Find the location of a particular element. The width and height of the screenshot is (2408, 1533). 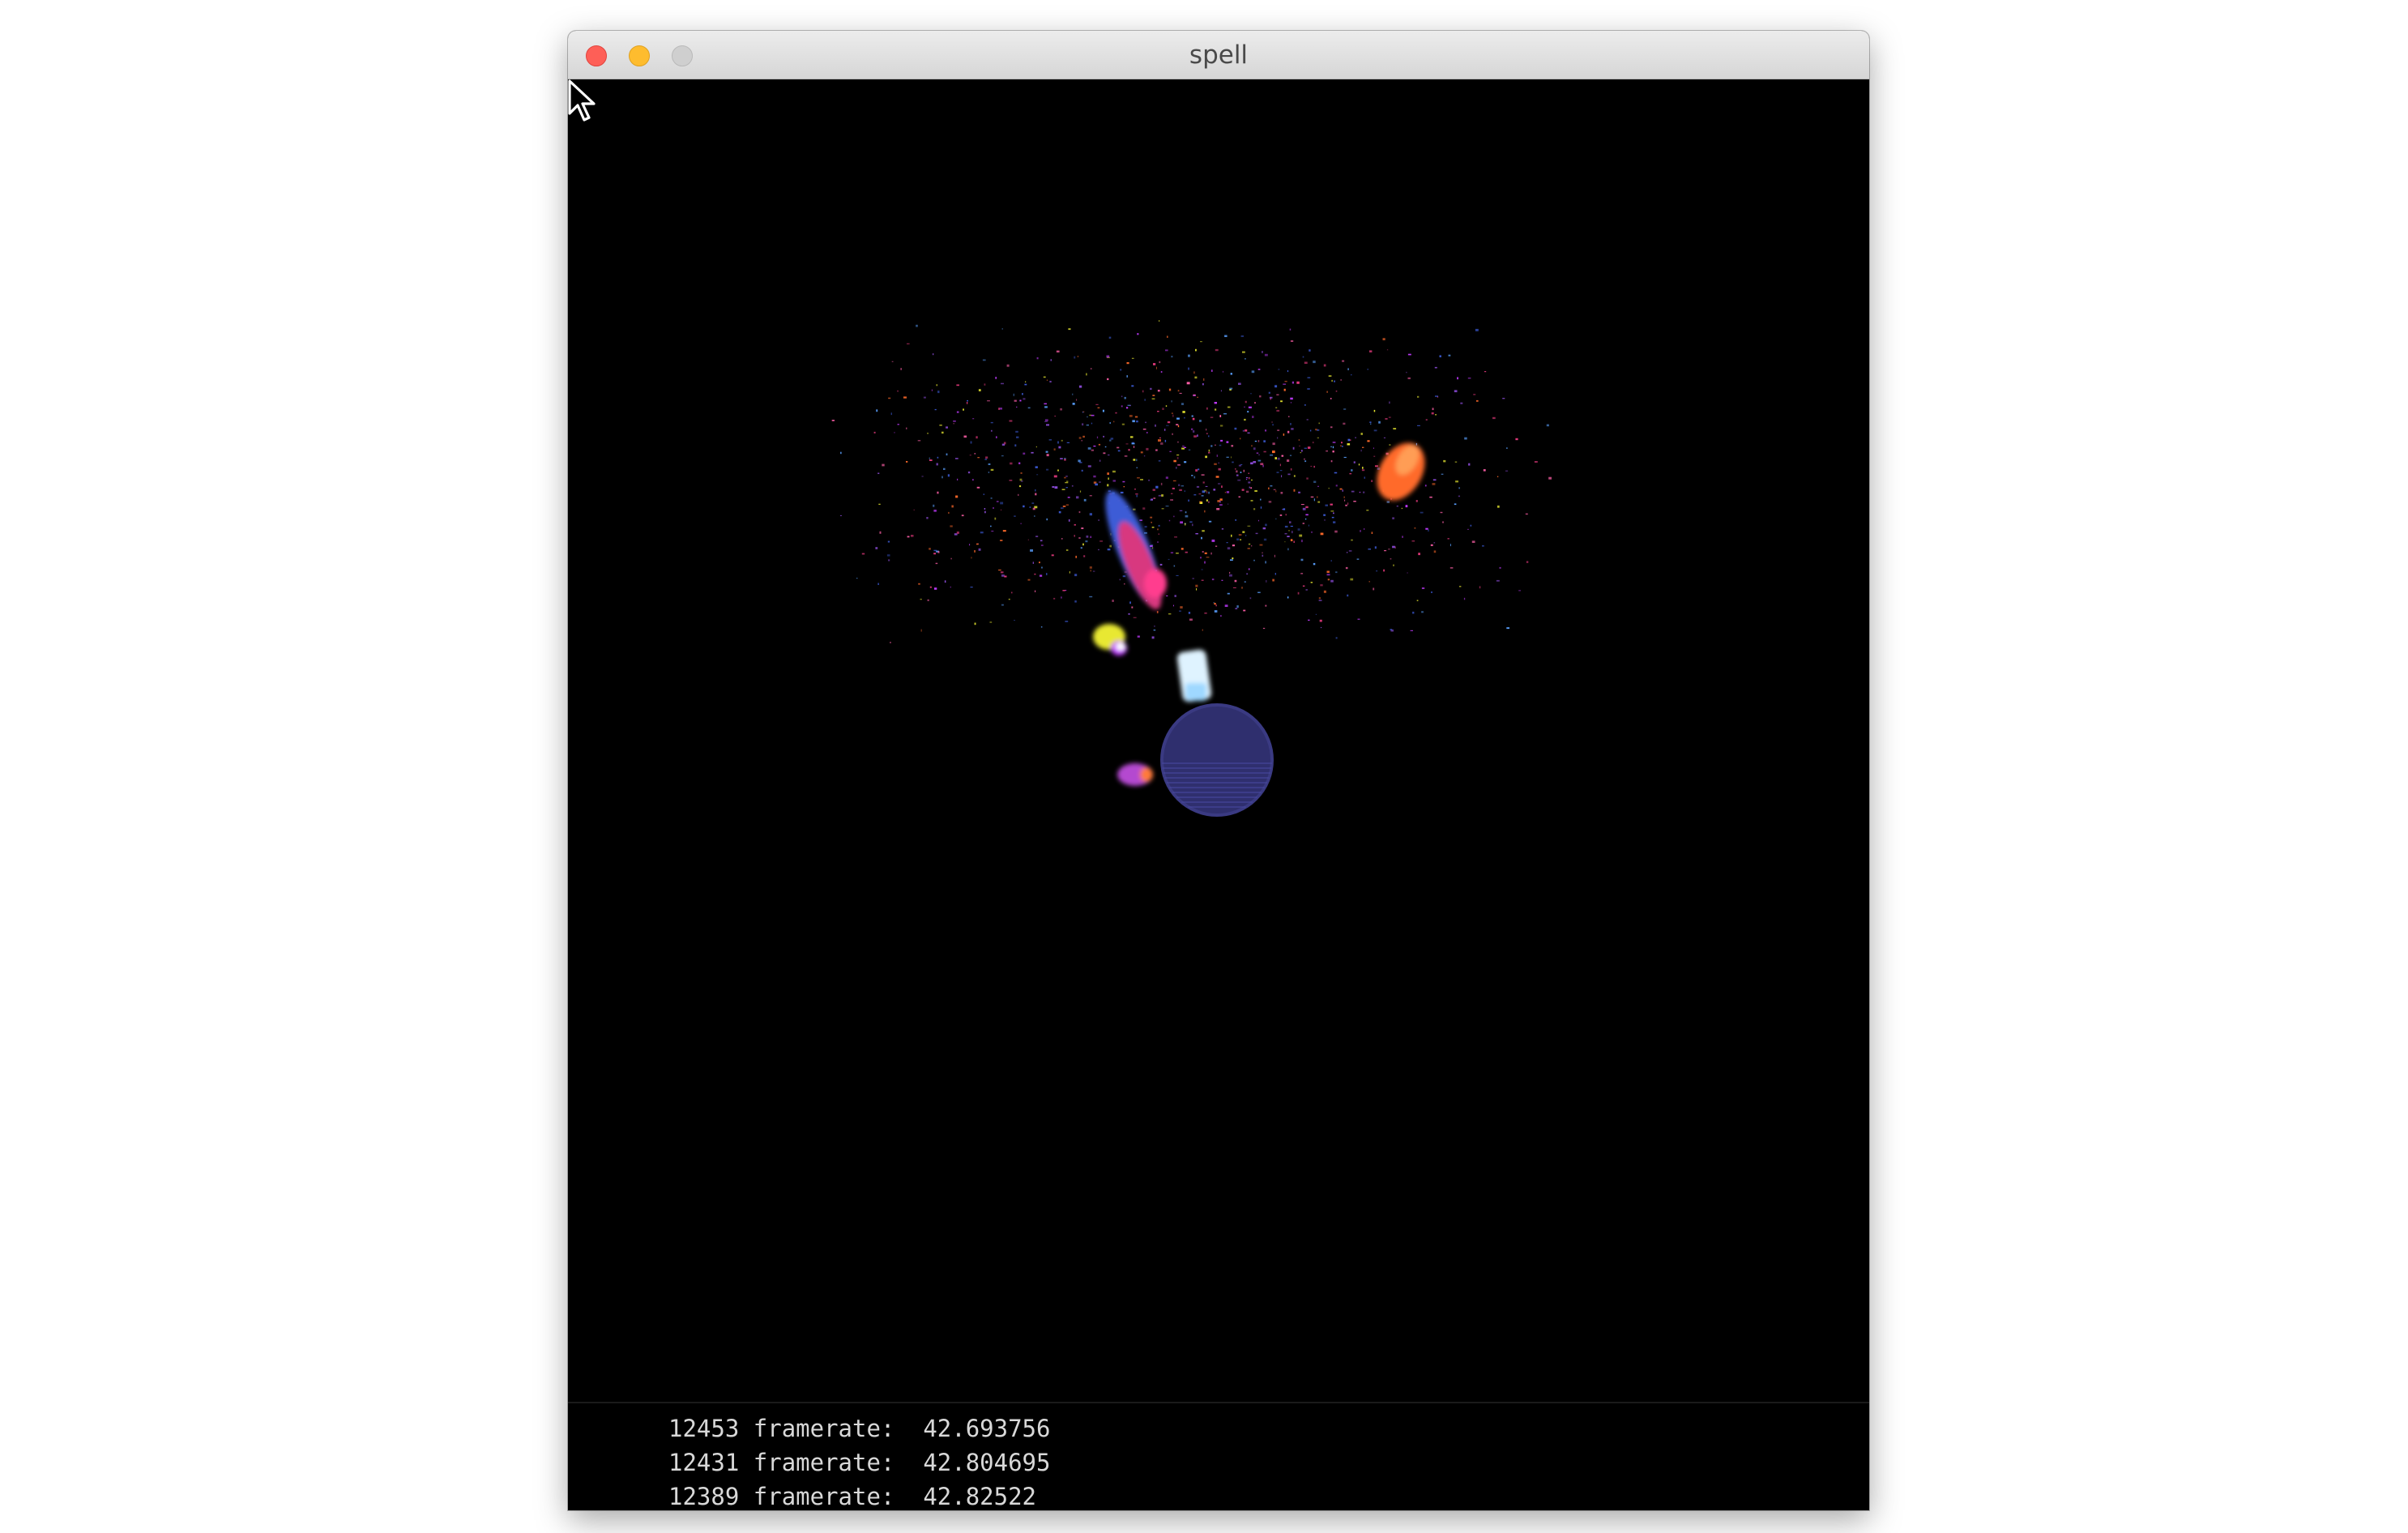

spell-burst-orange is located at coordinates (1401, 471).